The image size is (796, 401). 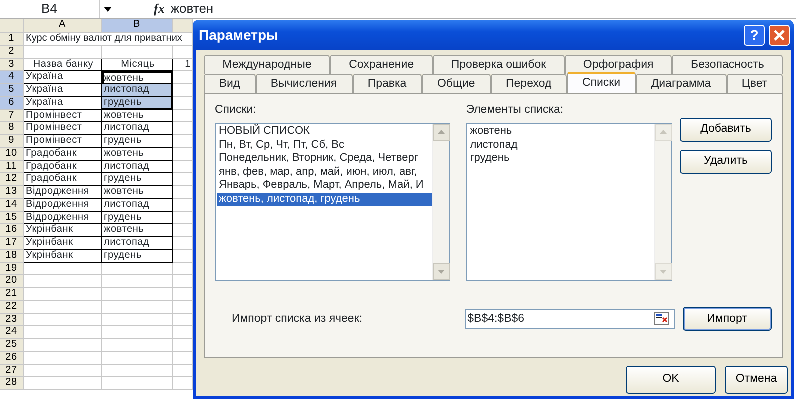 What do you see at coordinates (12, 320) in the screenshot?
I see `row-header: 23` at bounding box center [12, 320].